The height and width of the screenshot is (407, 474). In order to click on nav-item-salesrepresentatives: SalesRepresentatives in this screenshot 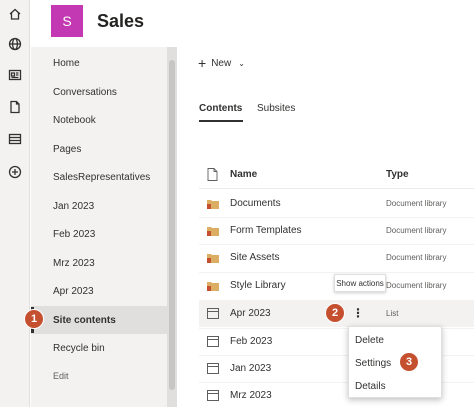, I will do `click(99, 177)`.